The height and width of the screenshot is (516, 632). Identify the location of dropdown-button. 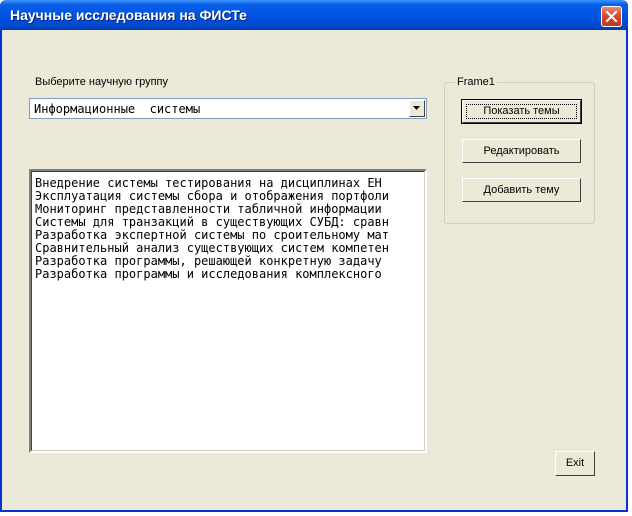
(417, 108).